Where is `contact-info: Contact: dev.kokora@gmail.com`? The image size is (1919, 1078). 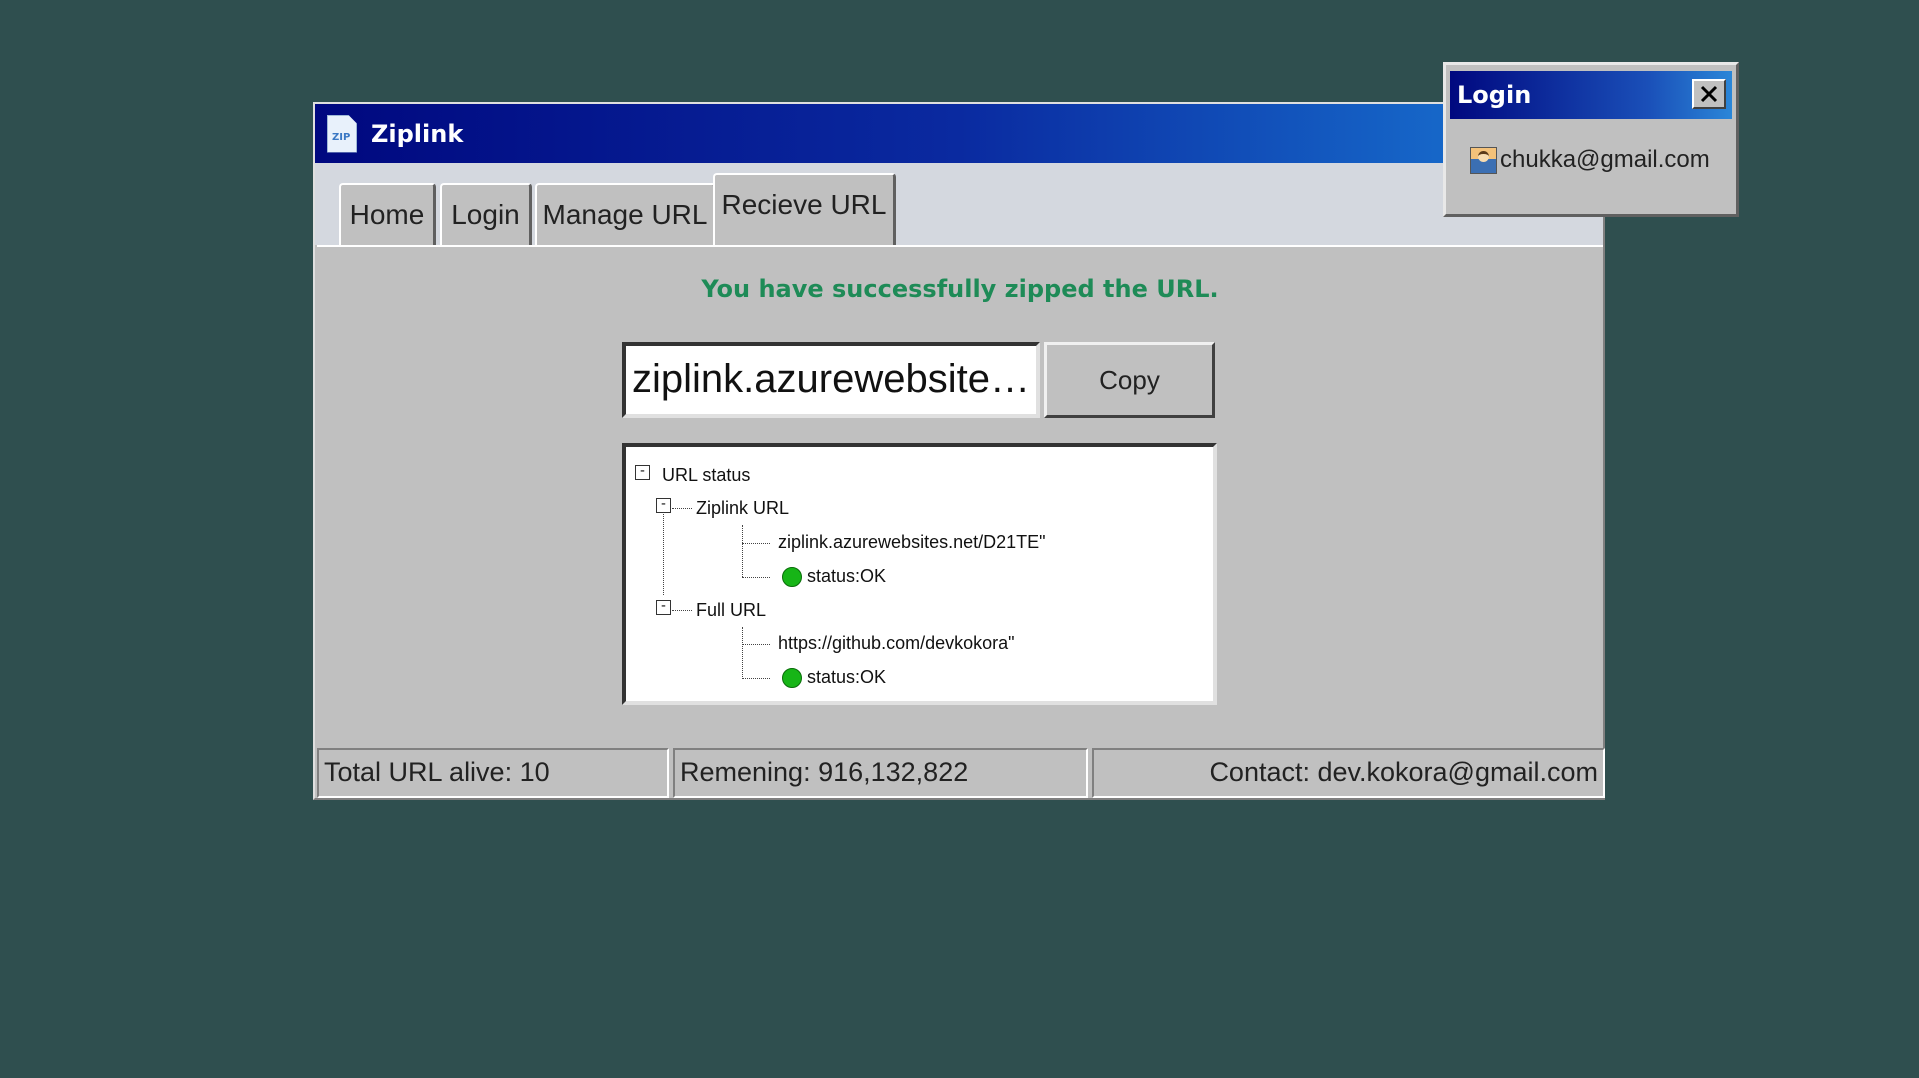
contact-info: Contact: dev.kokora@gmail.com is located at coordinates (1348, 773).